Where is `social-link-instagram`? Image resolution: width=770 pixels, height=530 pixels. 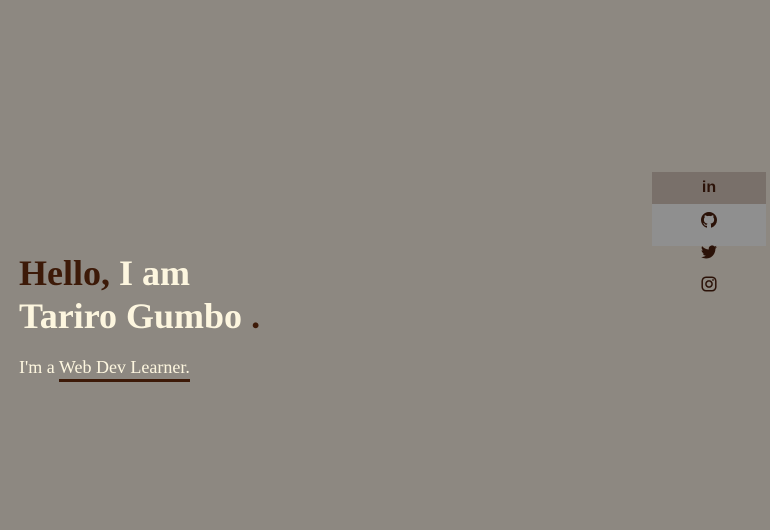 social-link-instagram is located at coordinates (709, 284).